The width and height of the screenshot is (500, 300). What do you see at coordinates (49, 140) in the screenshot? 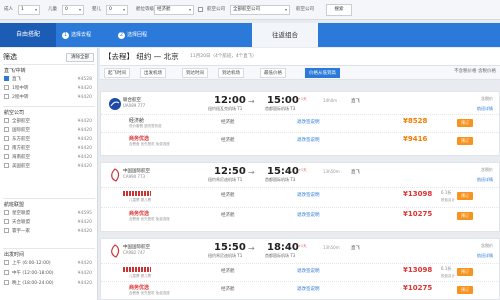
I see `filter-item: 东方航空 ¥4420` at bounding box center [49, 140].